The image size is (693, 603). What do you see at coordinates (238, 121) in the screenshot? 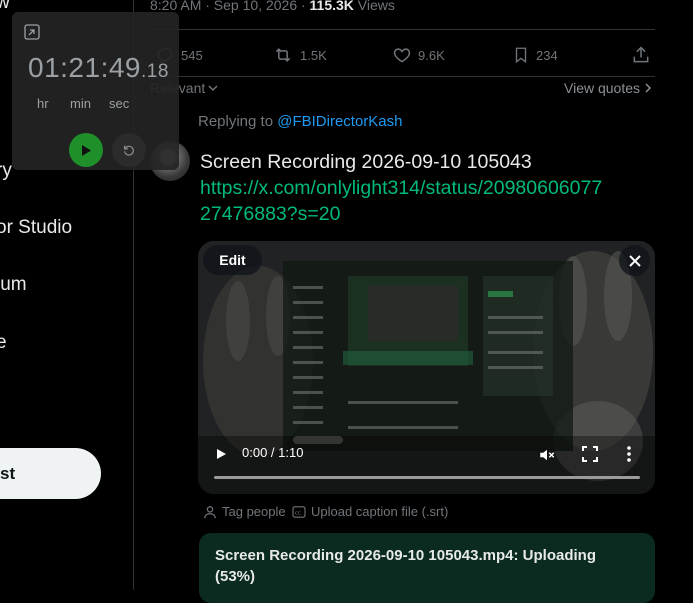
I see `replying-to-label: Replying to` at bounding box center [238, 121].